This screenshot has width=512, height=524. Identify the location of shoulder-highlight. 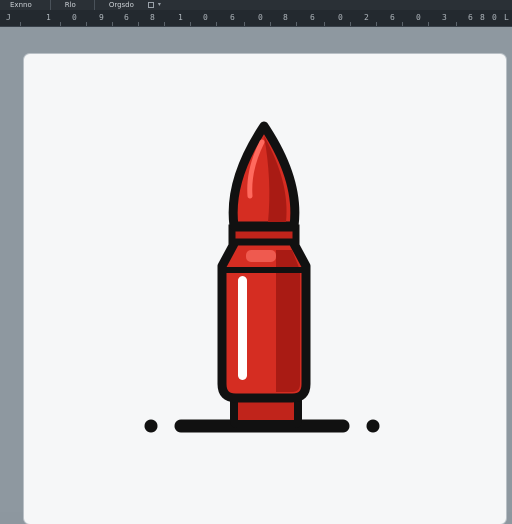
(261, 256).